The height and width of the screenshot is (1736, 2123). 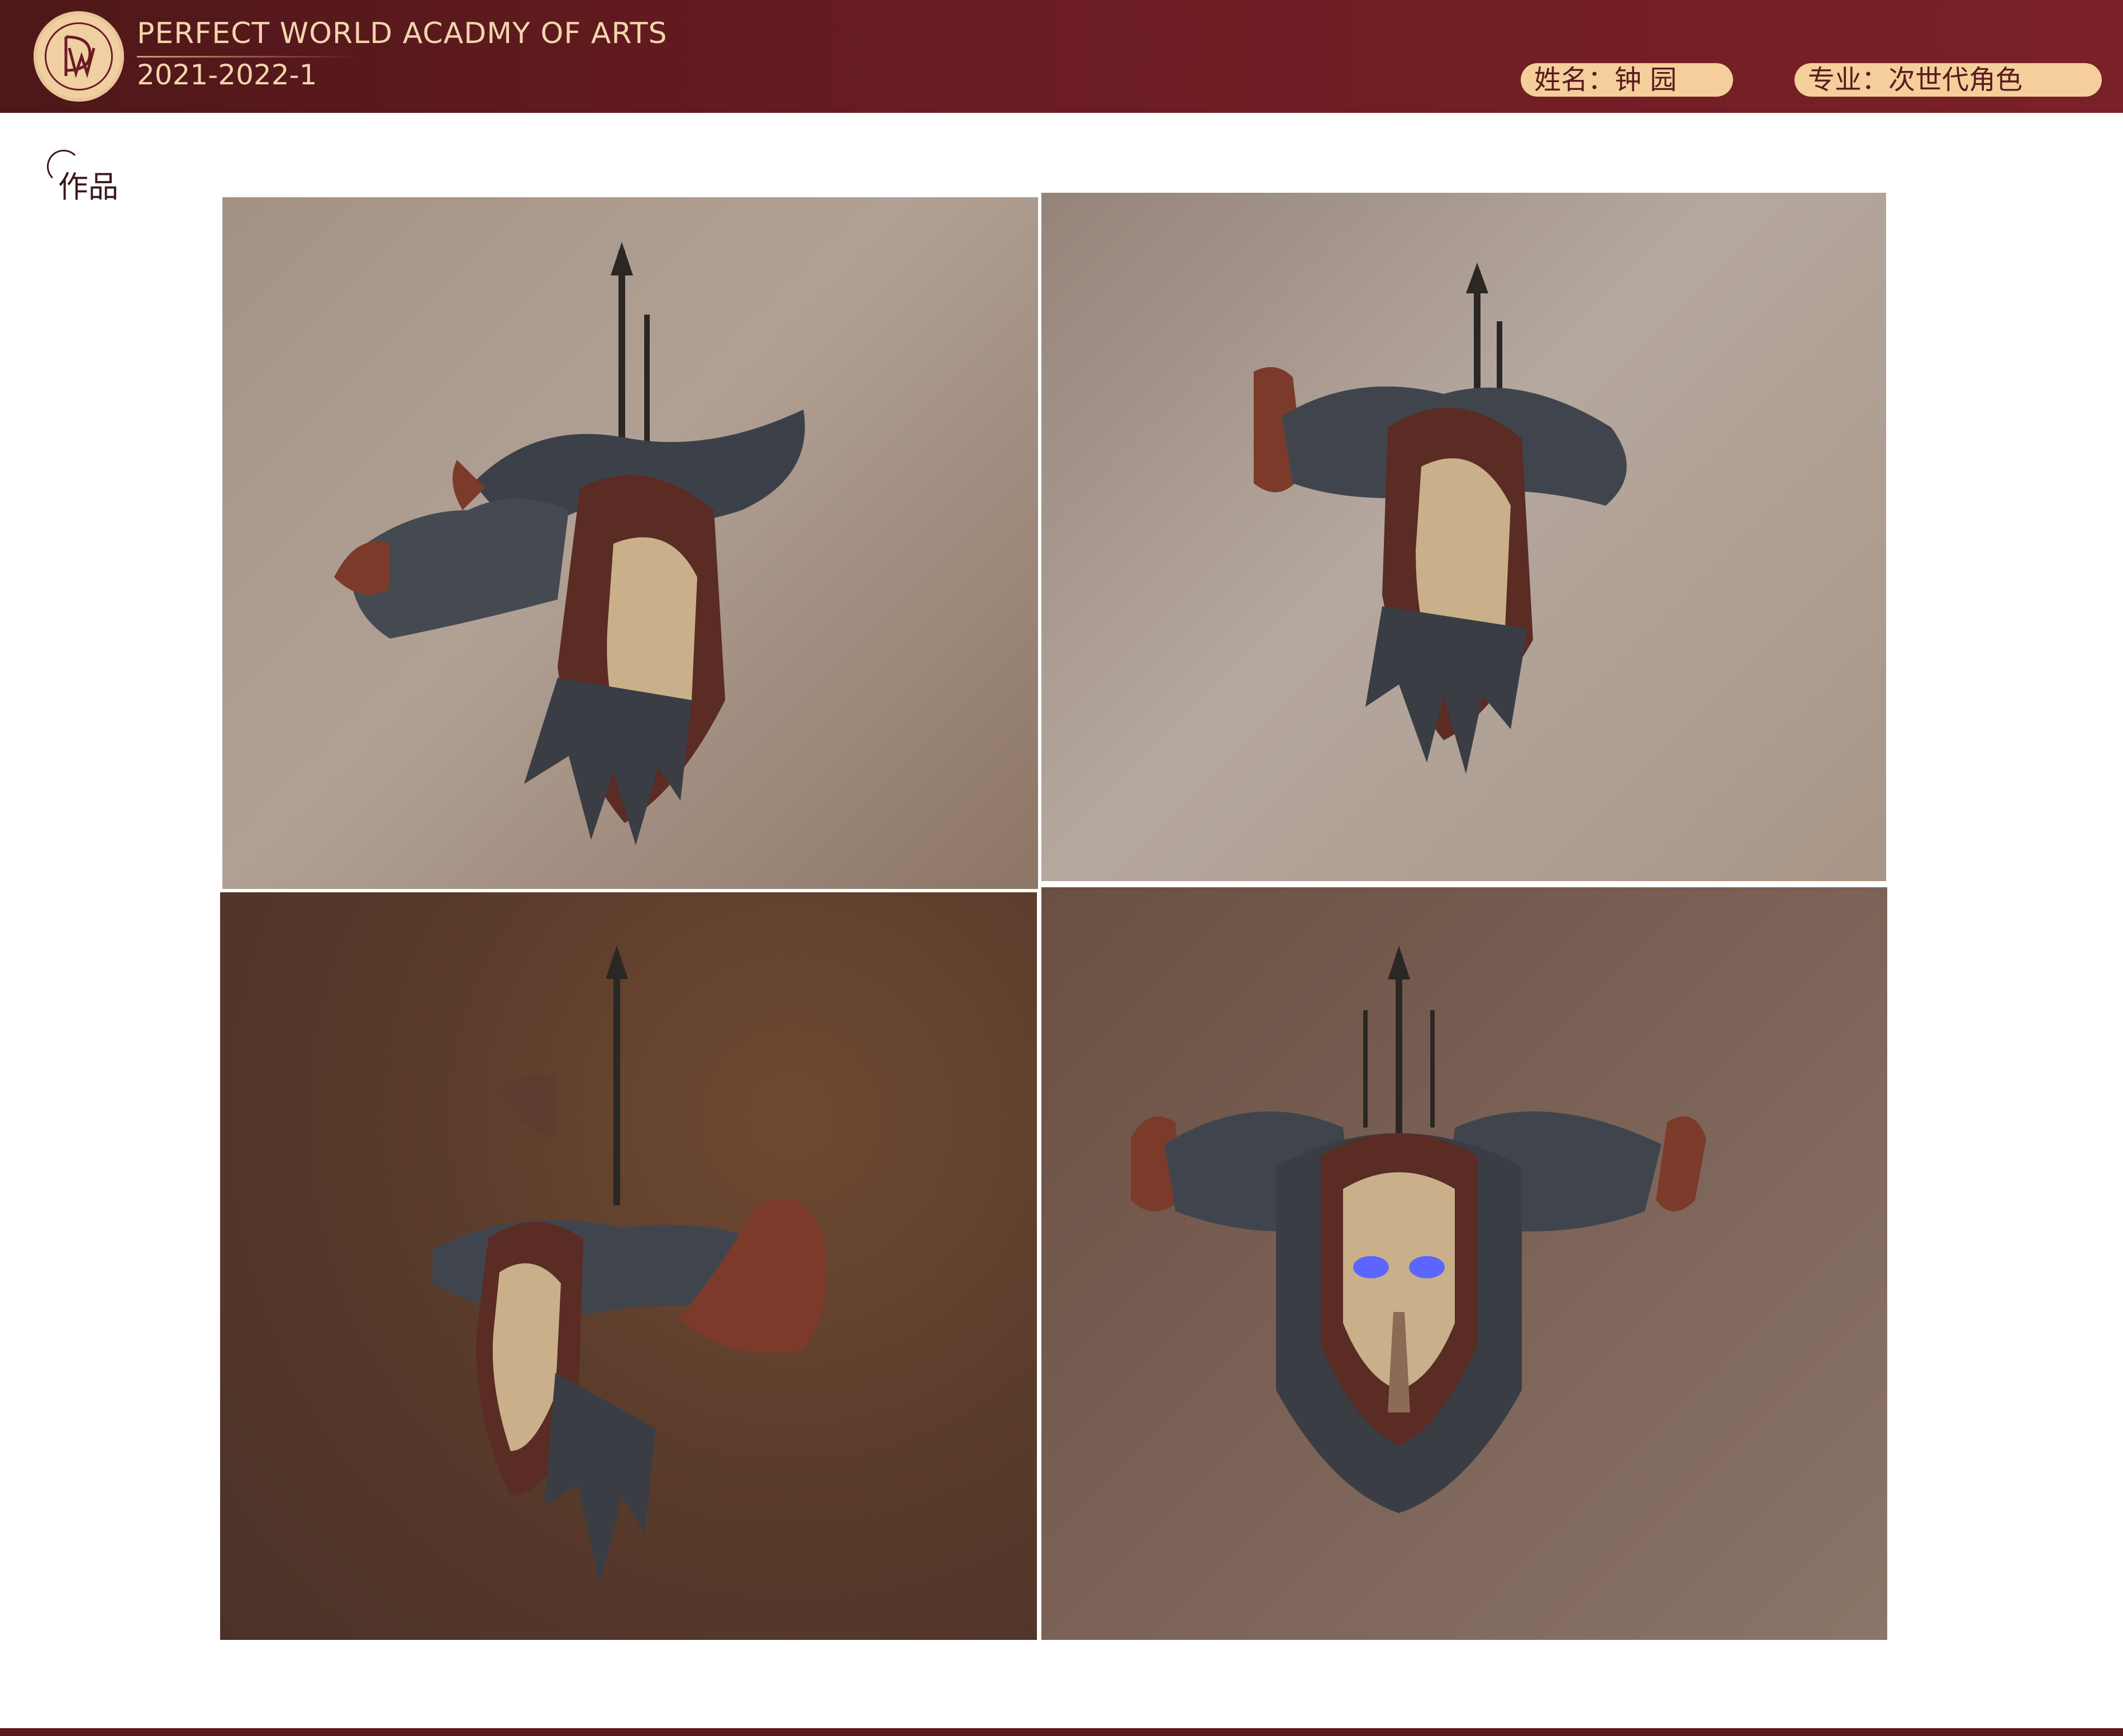 I want to click on term-label: 2021-2022-1, so click(x=227, y=75).